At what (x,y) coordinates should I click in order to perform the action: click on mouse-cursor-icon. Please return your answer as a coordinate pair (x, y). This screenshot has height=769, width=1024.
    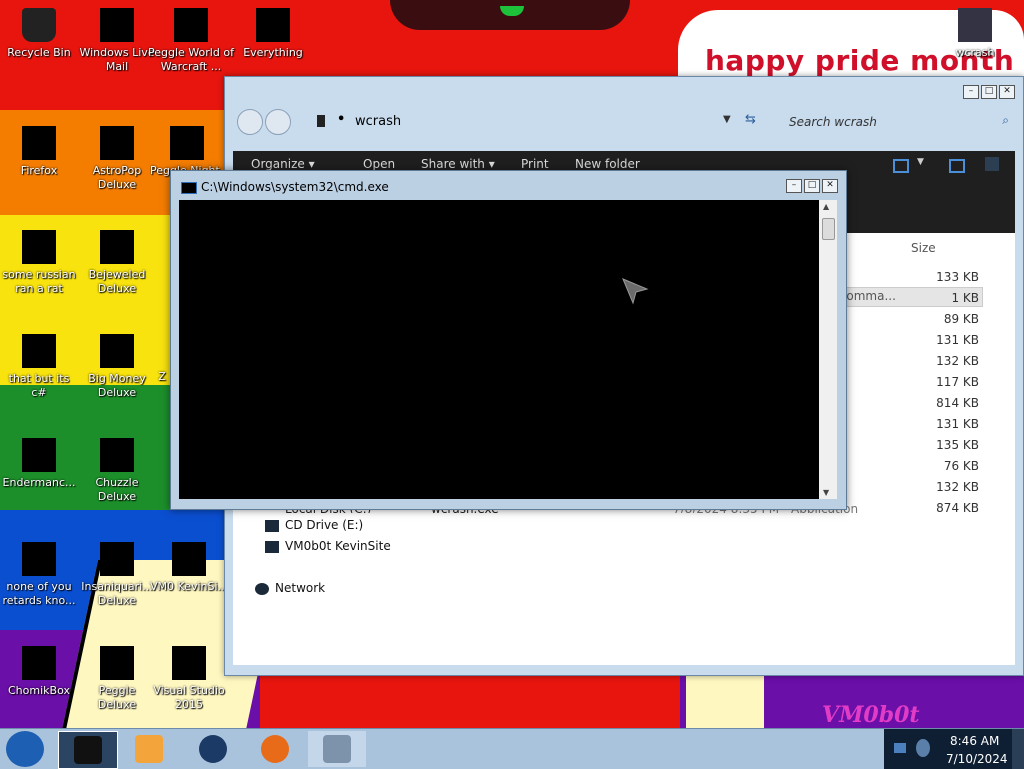
    Looking at the image, I should click on (635, 291).